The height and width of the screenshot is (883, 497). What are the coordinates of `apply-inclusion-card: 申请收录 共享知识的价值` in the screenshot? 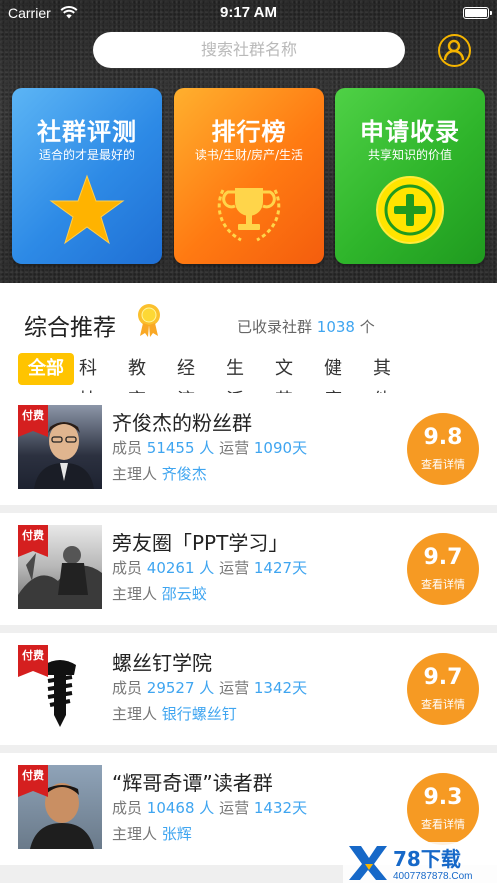 It's located at (410, 176).